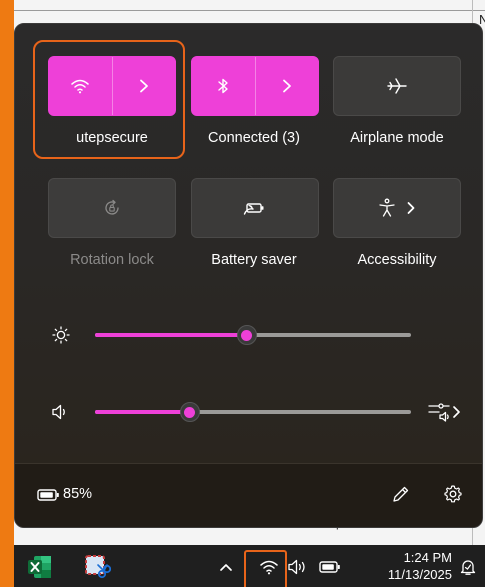 The image size is (485, 587). What do you see at coordinates (254, 260) in the screenshot?
I see `battery-saver-label: Battery saver` at bounding box center [254, 260].